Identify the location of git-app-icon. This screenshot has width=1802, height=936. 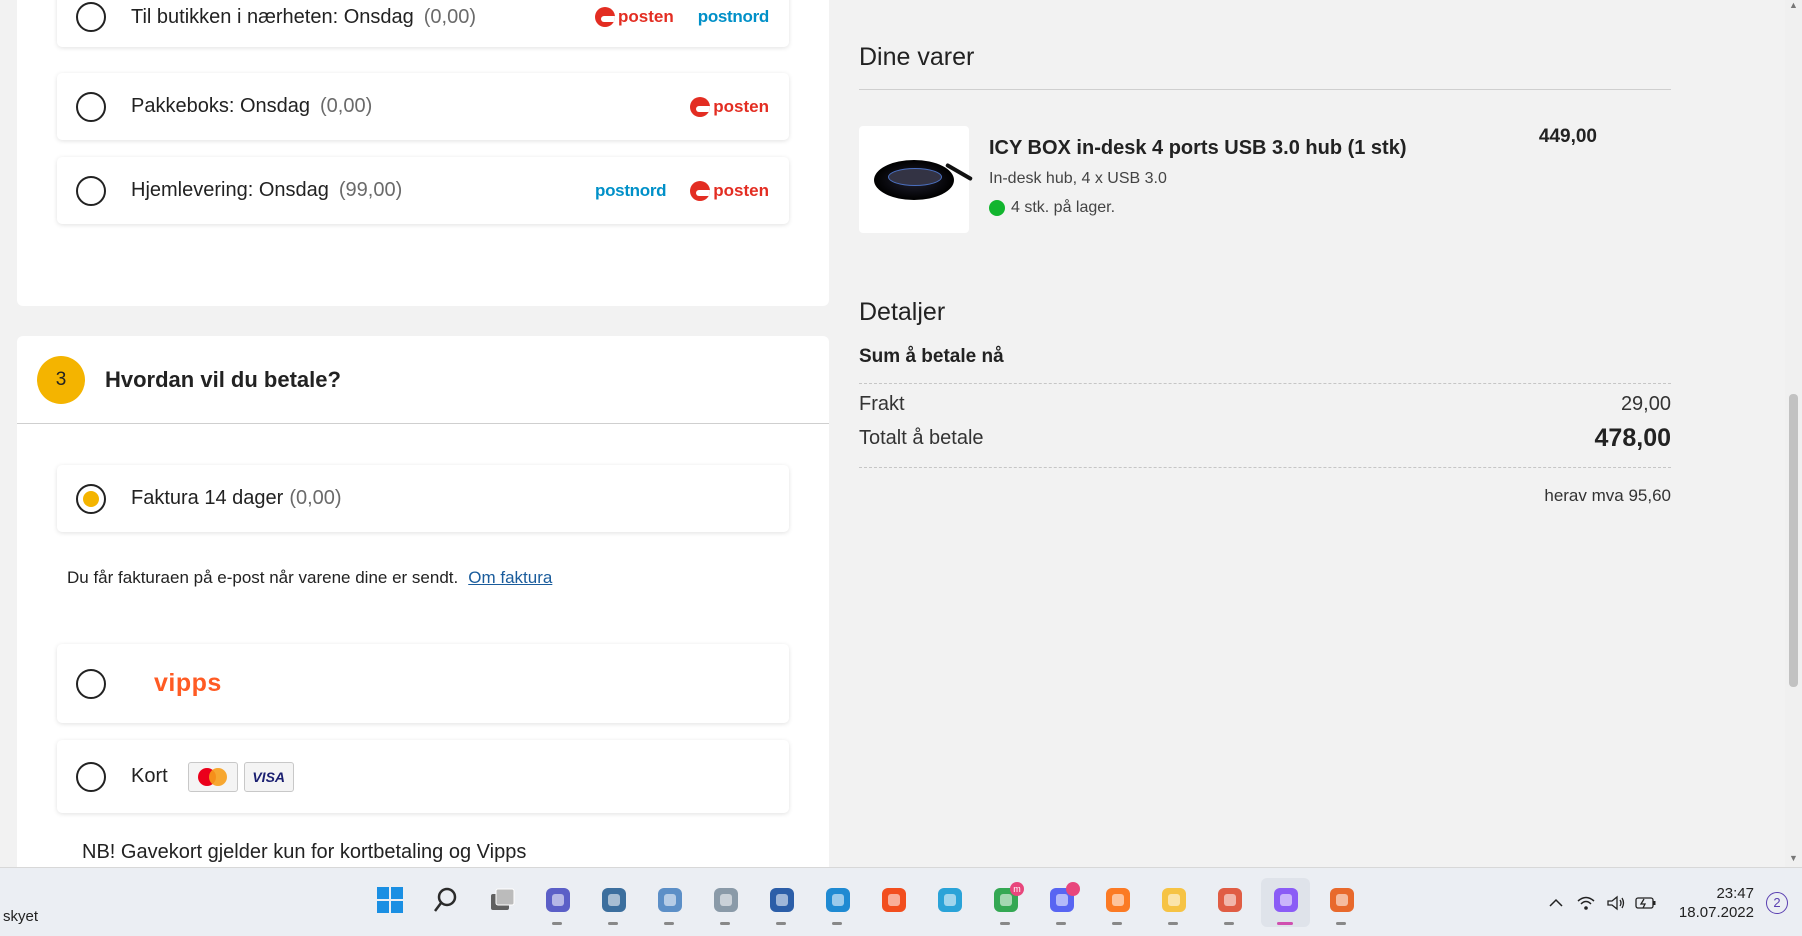
(1230, 902).